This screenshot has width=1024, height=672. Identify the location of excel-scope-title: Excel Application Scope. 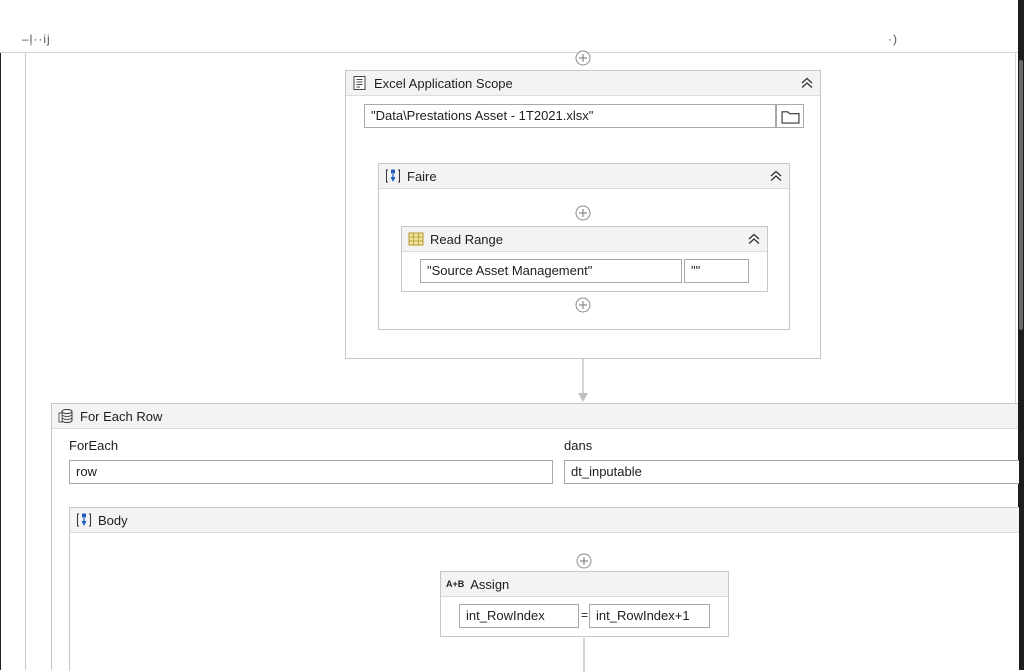
(443, 83).